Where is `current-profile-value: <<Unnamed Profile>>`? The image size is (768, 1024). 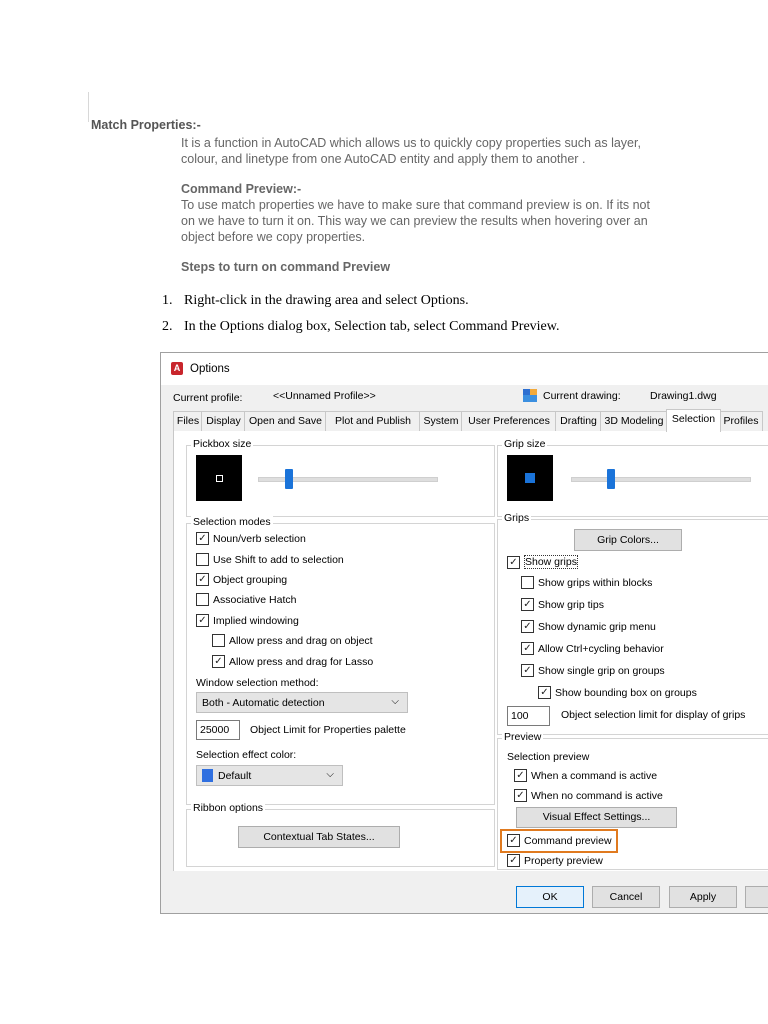 current-profile-value: <<Unnamed Profile>> is located at coordinates (324, 396).